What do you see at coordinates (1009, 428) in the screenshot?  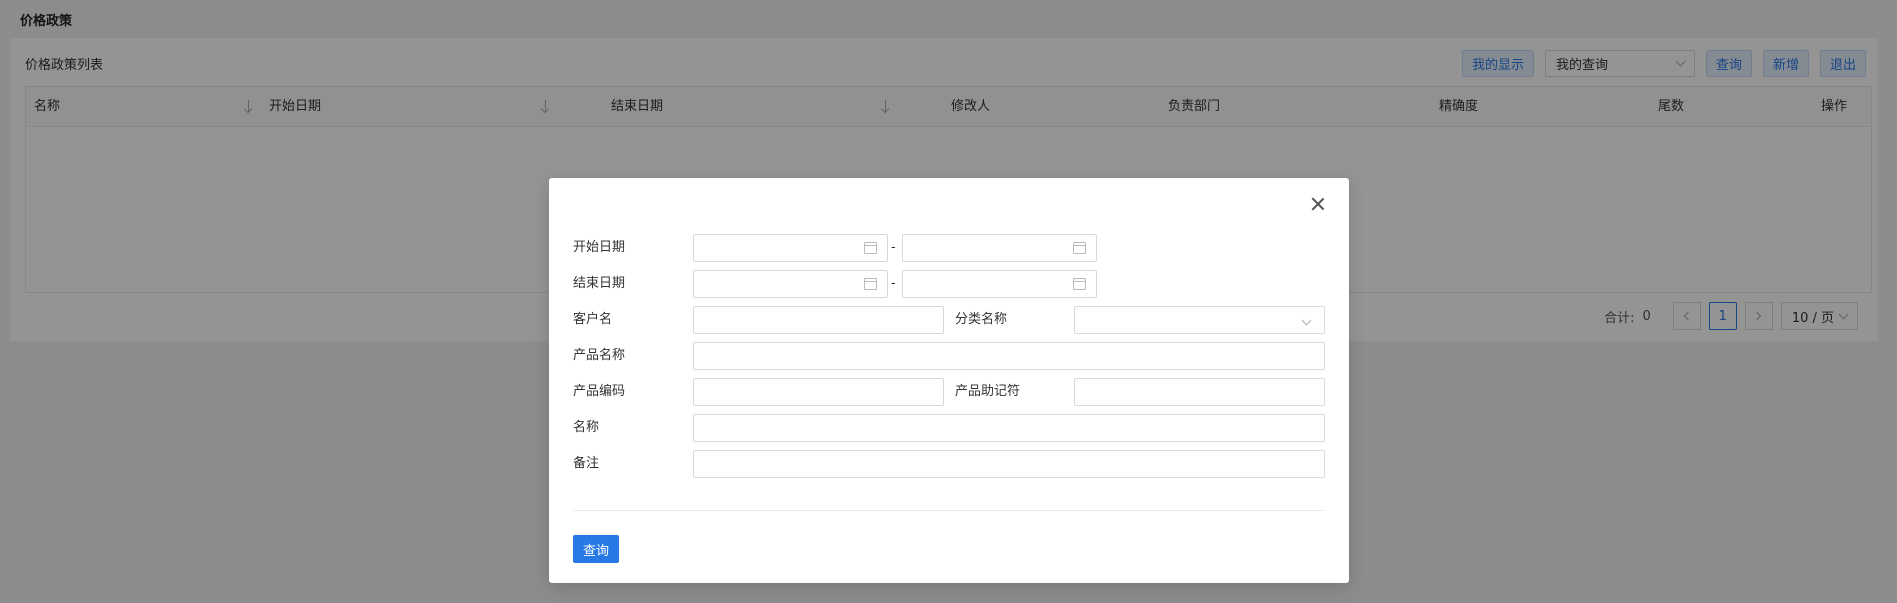 I see `name-input` at bounding box center [1009, 428].